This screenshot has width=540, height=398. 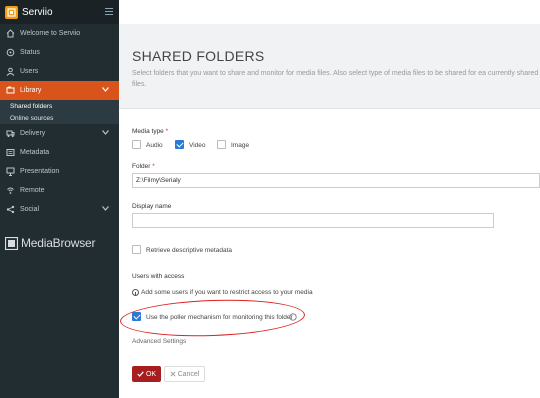 What do you see at coordinates (197, 145) in the screenshot?
I see `video-label: Video` at bounding box center [197, 145].